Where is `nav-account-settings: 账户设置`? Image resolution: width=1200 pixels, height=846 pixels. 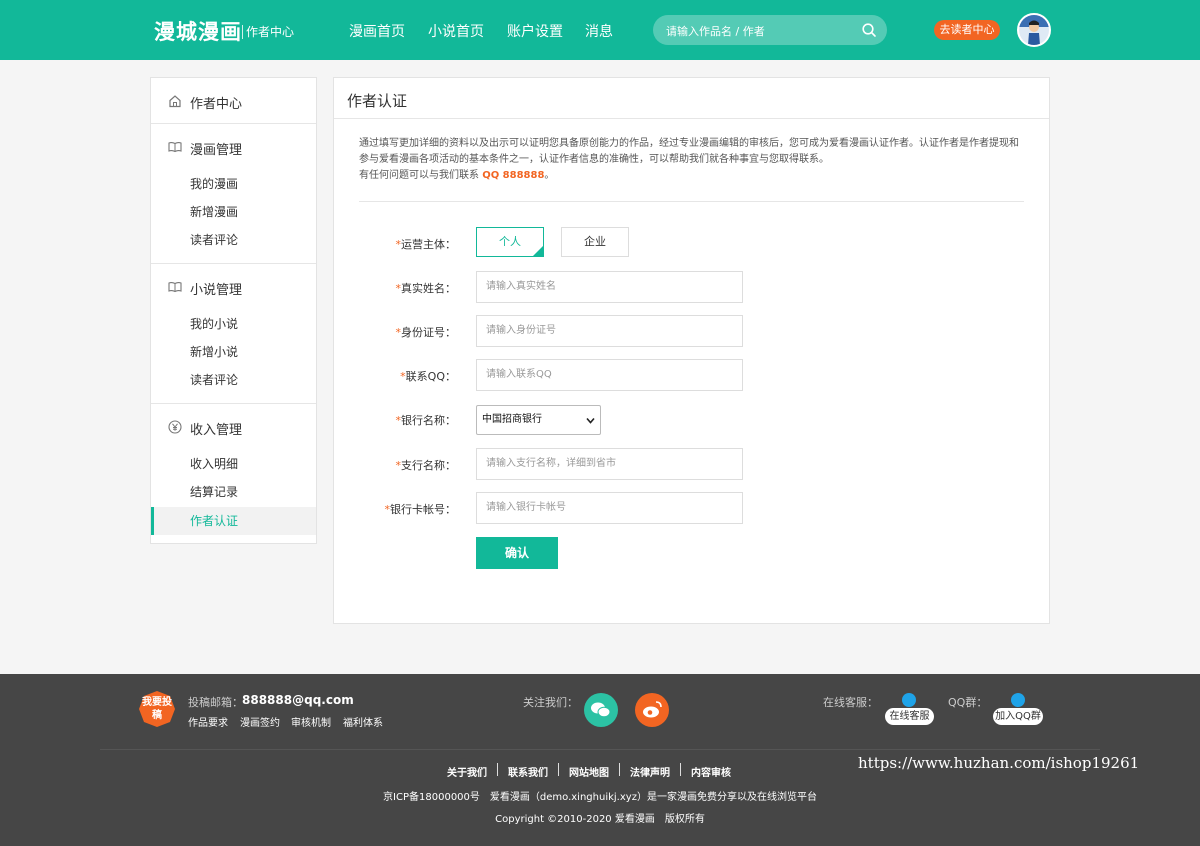
nav-account-settings: 账户设置 is located at coordinates (535, 31).